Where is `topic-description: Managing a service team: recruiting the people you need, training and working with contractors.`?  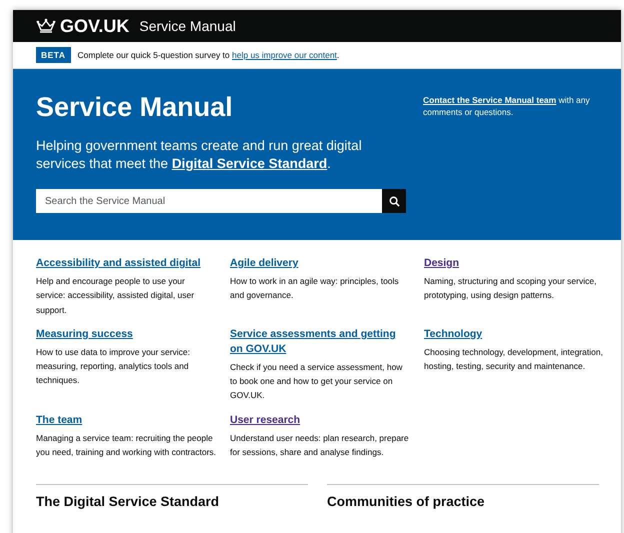
topic-description: Managing a service team: recruiting the people you need, training and working with contractors. is located at coordinates (126, 446).